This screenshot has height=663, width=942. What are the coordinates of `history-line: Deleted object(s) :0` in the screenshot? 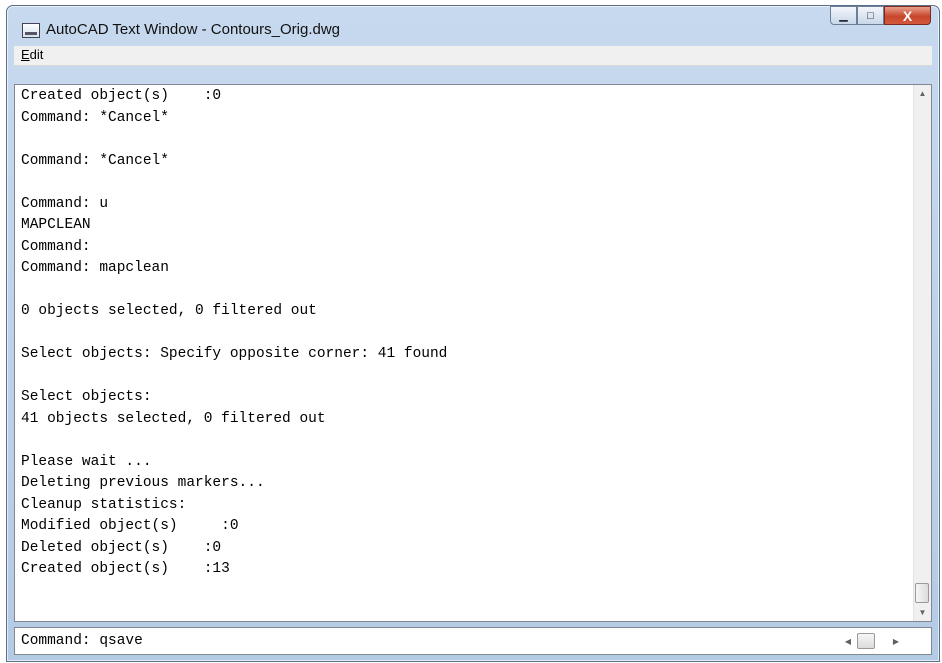 It's located at (121, 547).